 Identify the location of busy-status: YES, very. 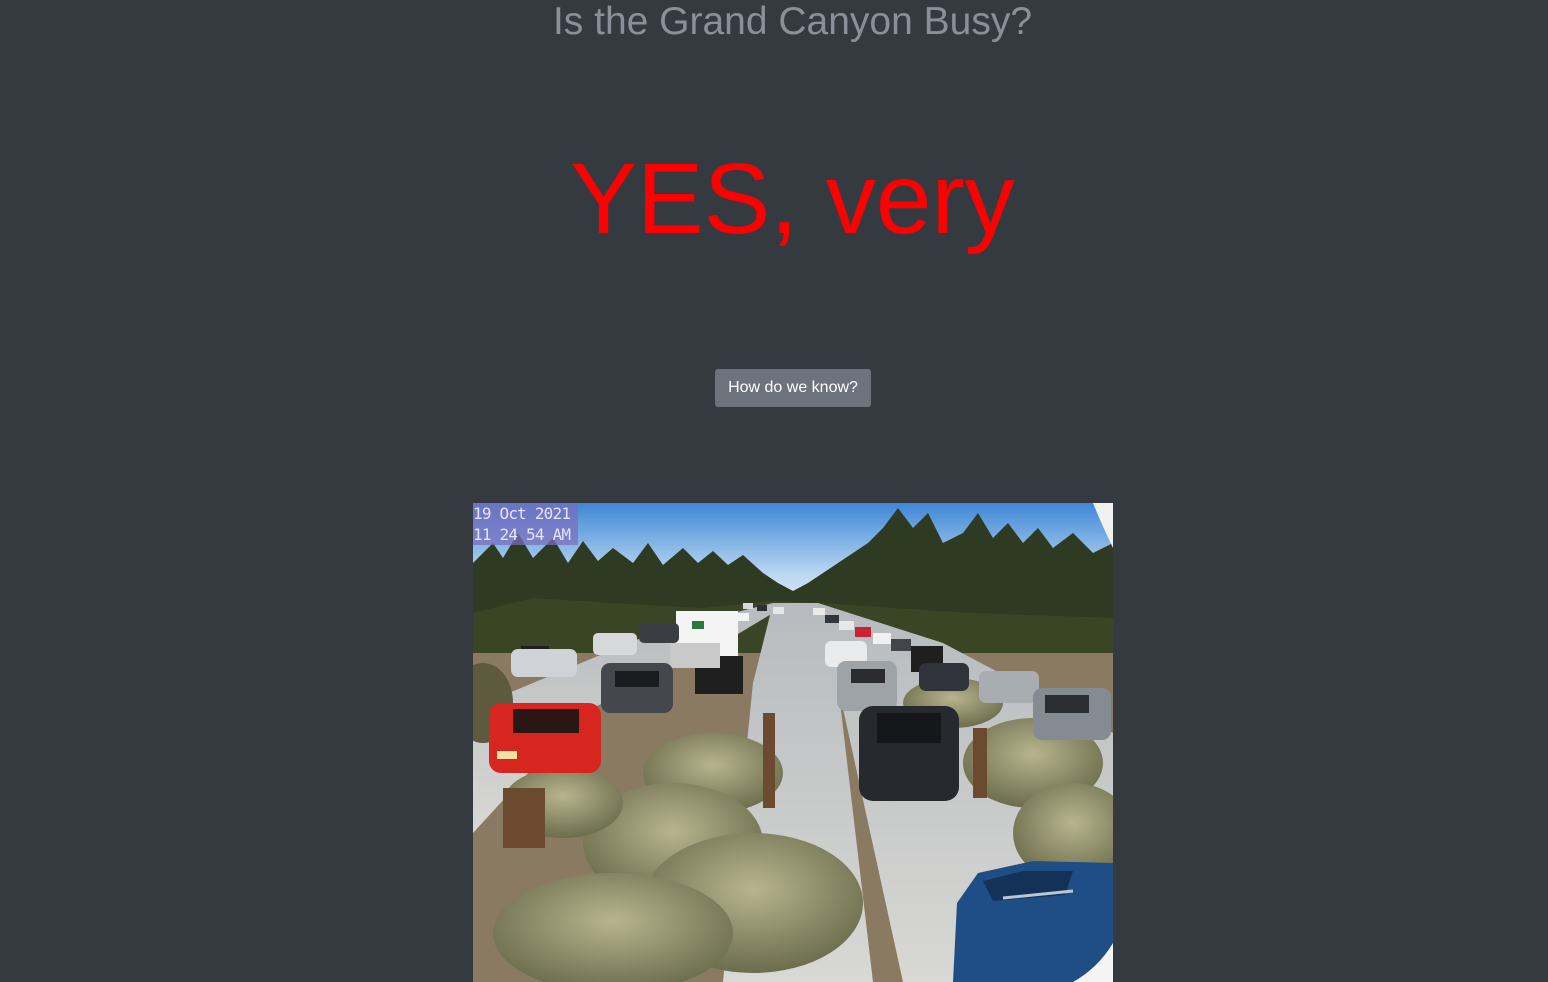
(792, 199).